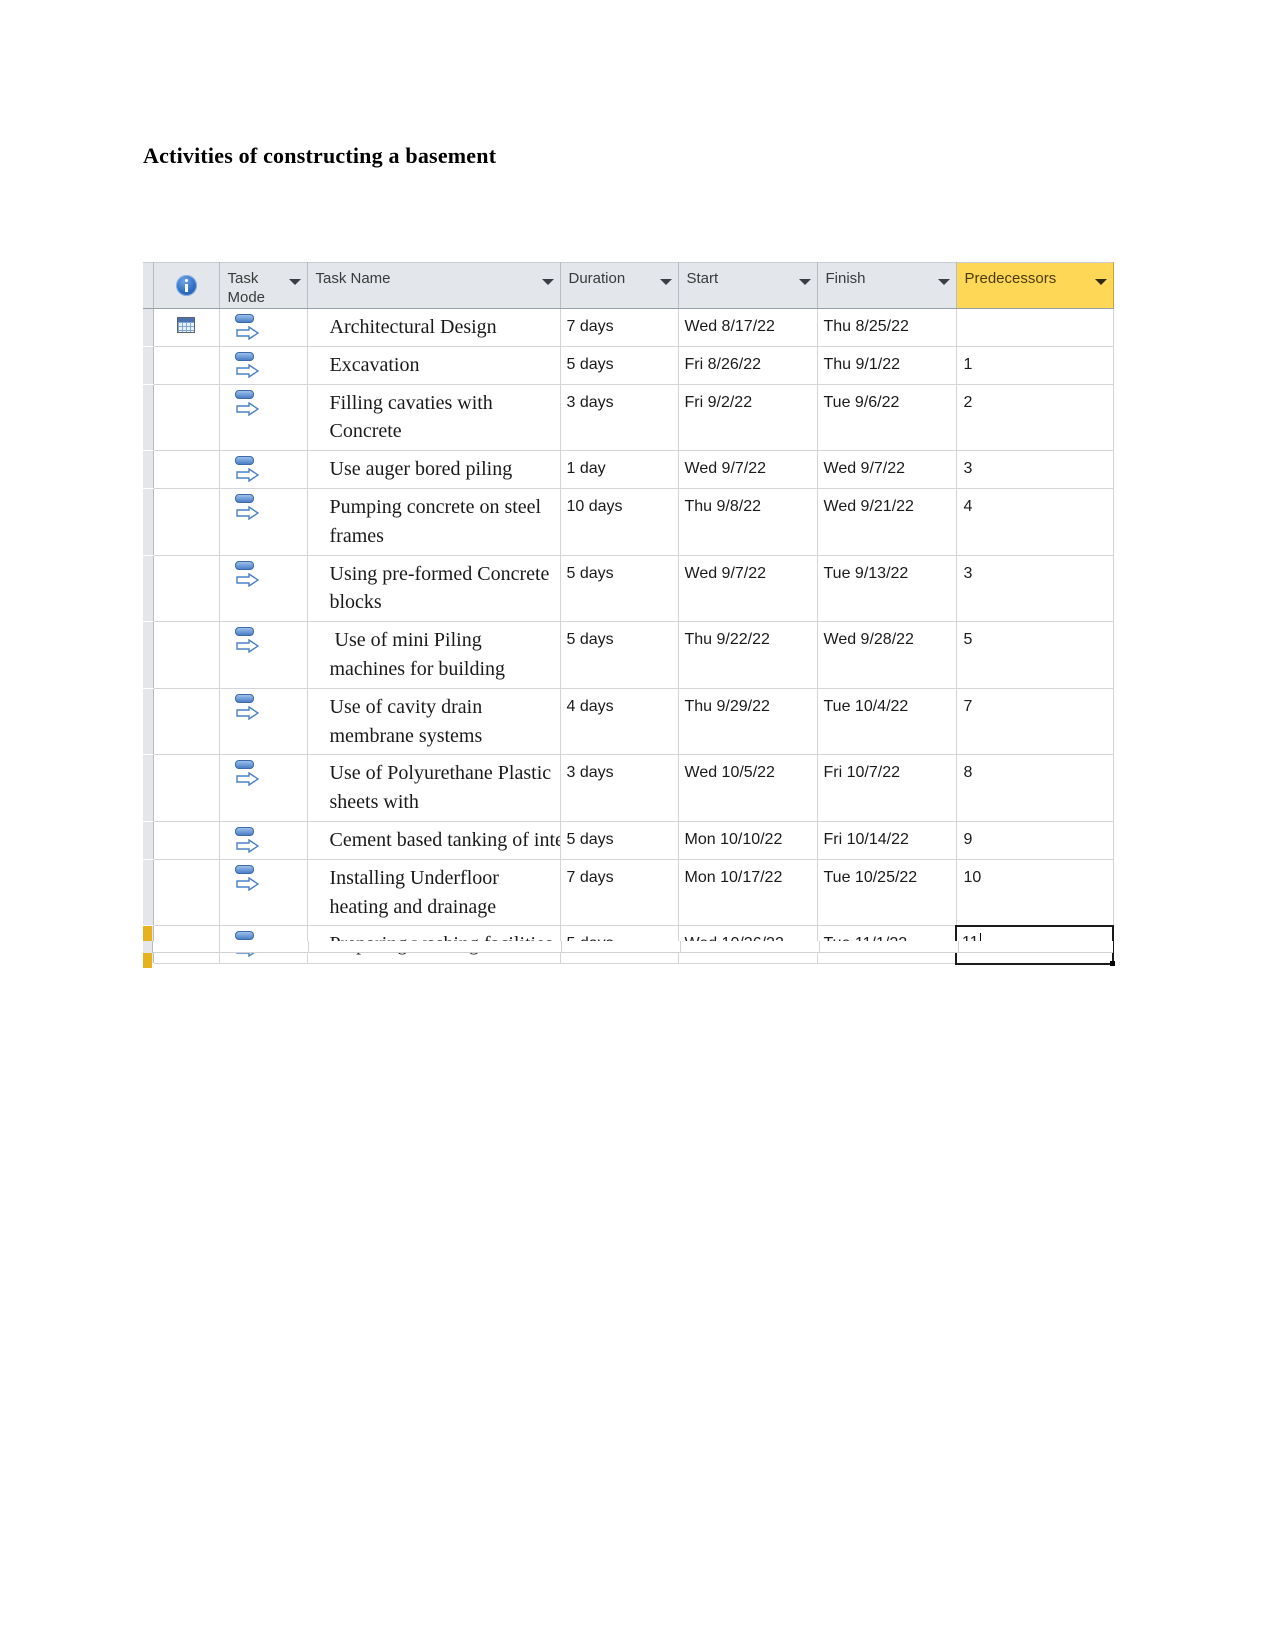 The width and height of the screenshot is (1275, 1650). Describe the element at coordinates (887, 840) in the screenshot. I see `cell-finish: Fri 10/14/22` at that location.